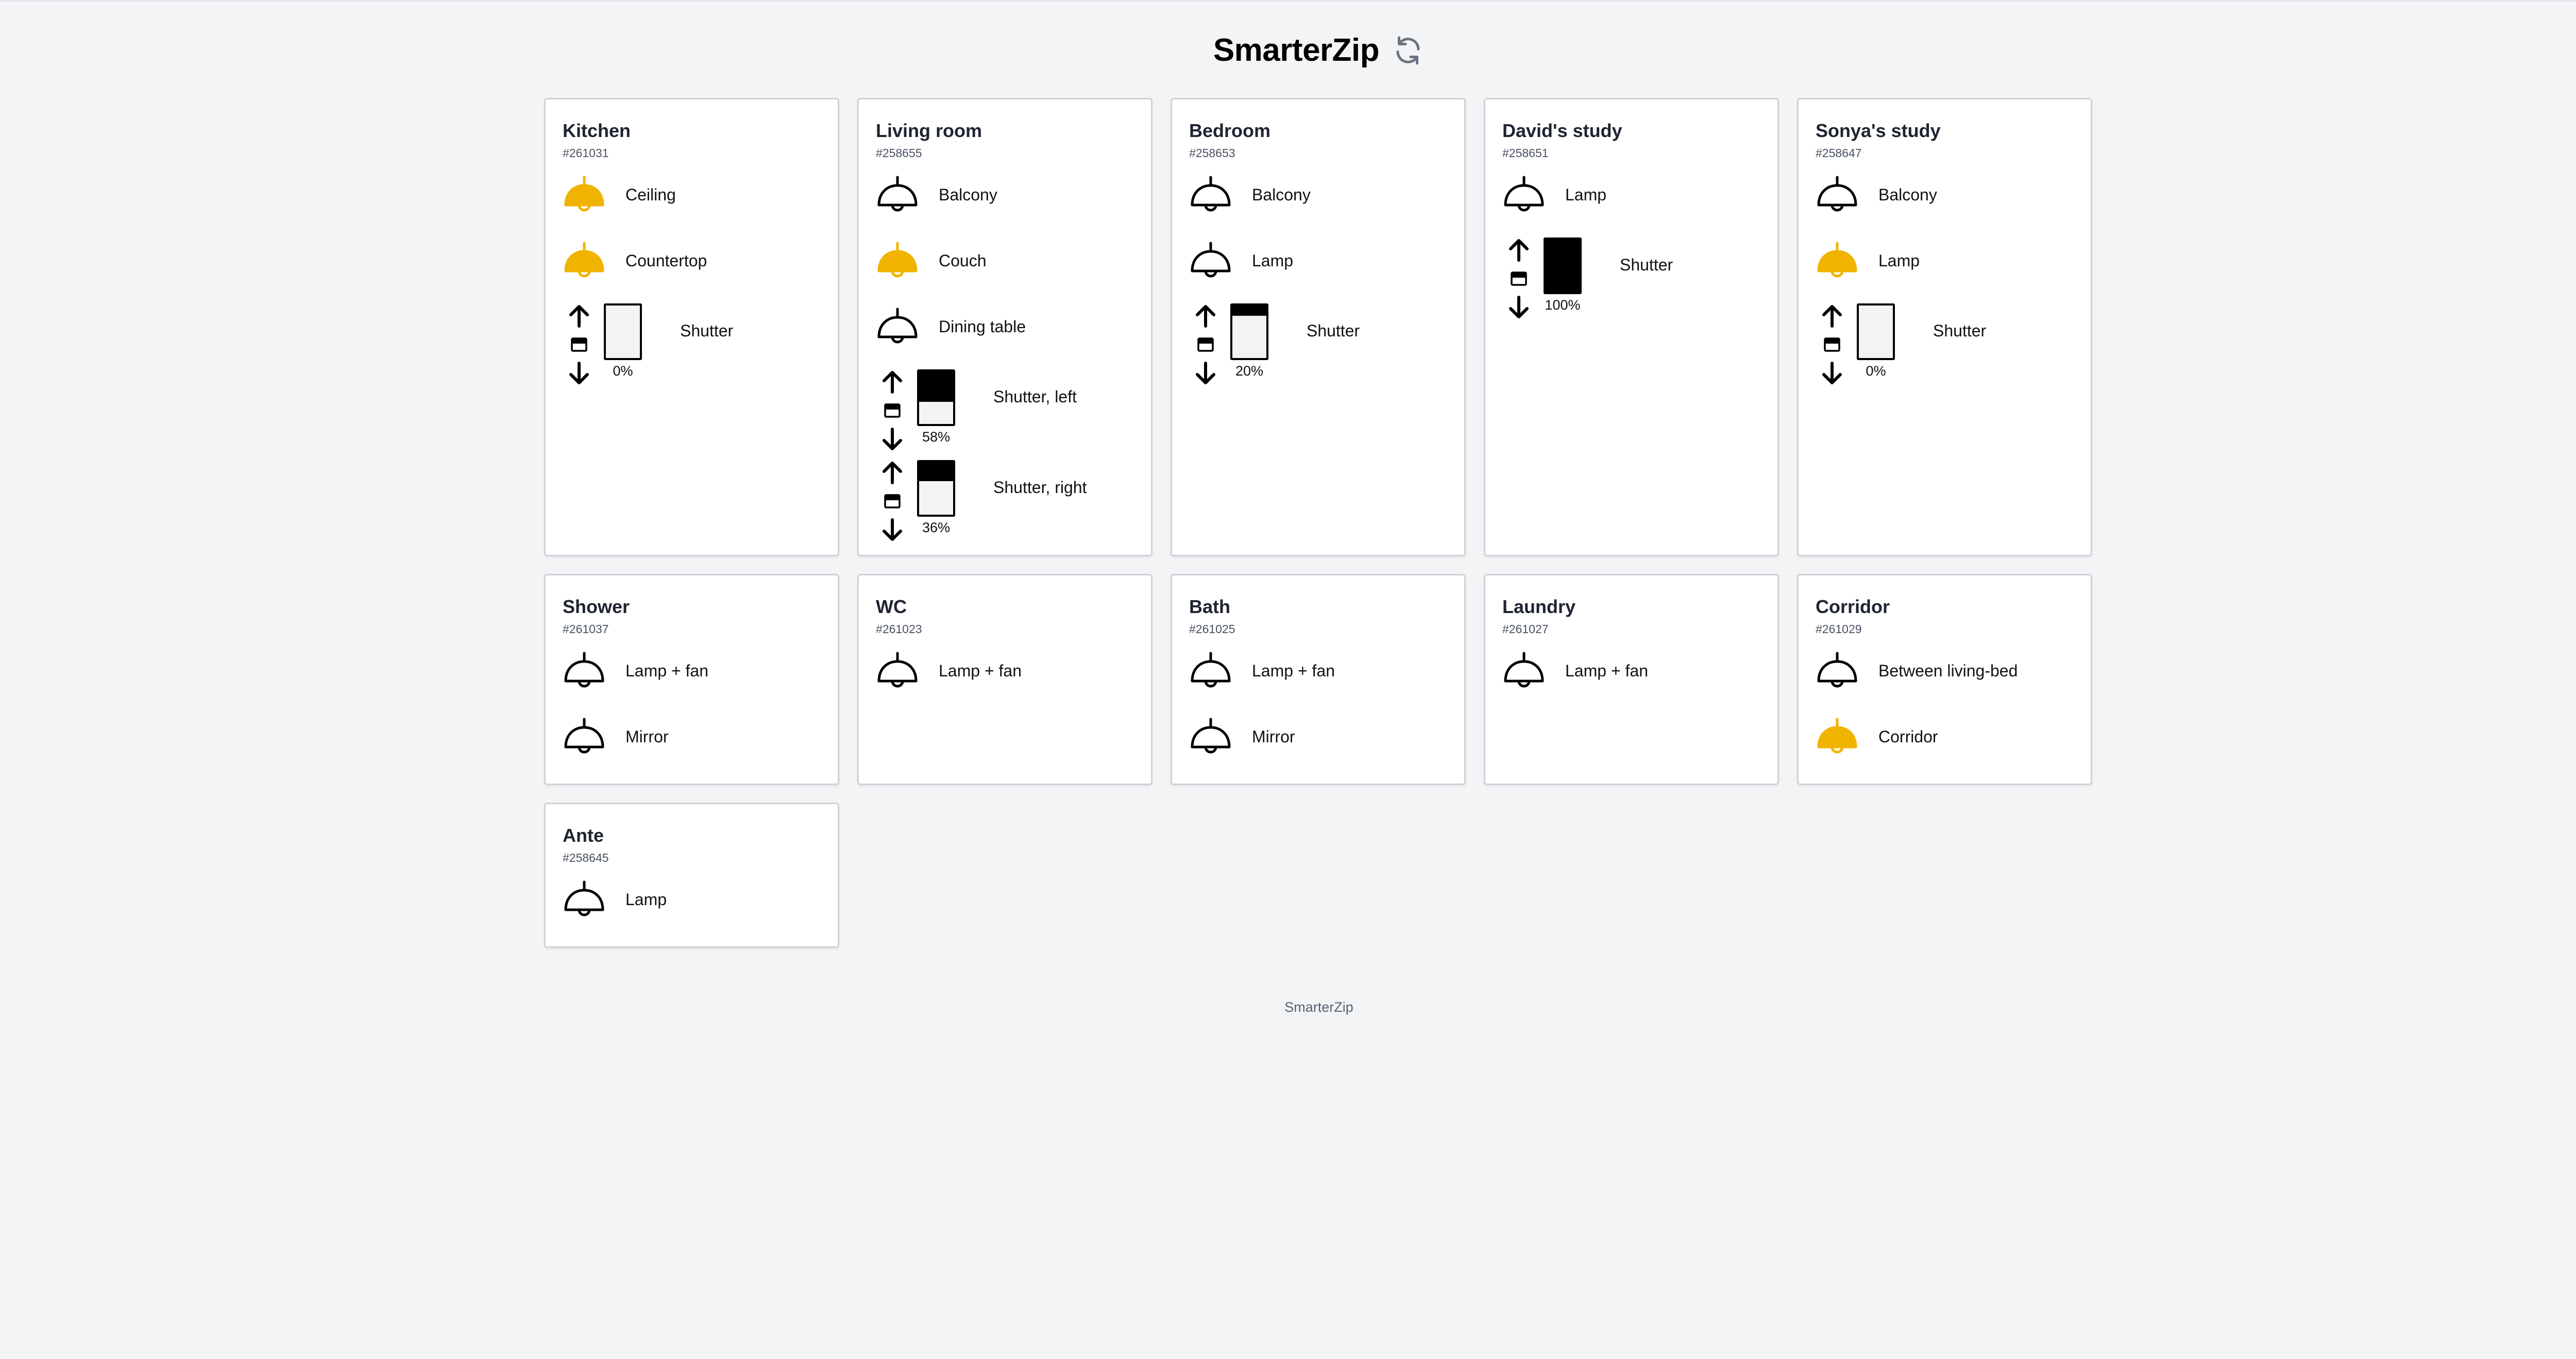 This screenshot has height=1359, width=2576. I want to click on footer: SmarterZip, so click(1318, 1007).